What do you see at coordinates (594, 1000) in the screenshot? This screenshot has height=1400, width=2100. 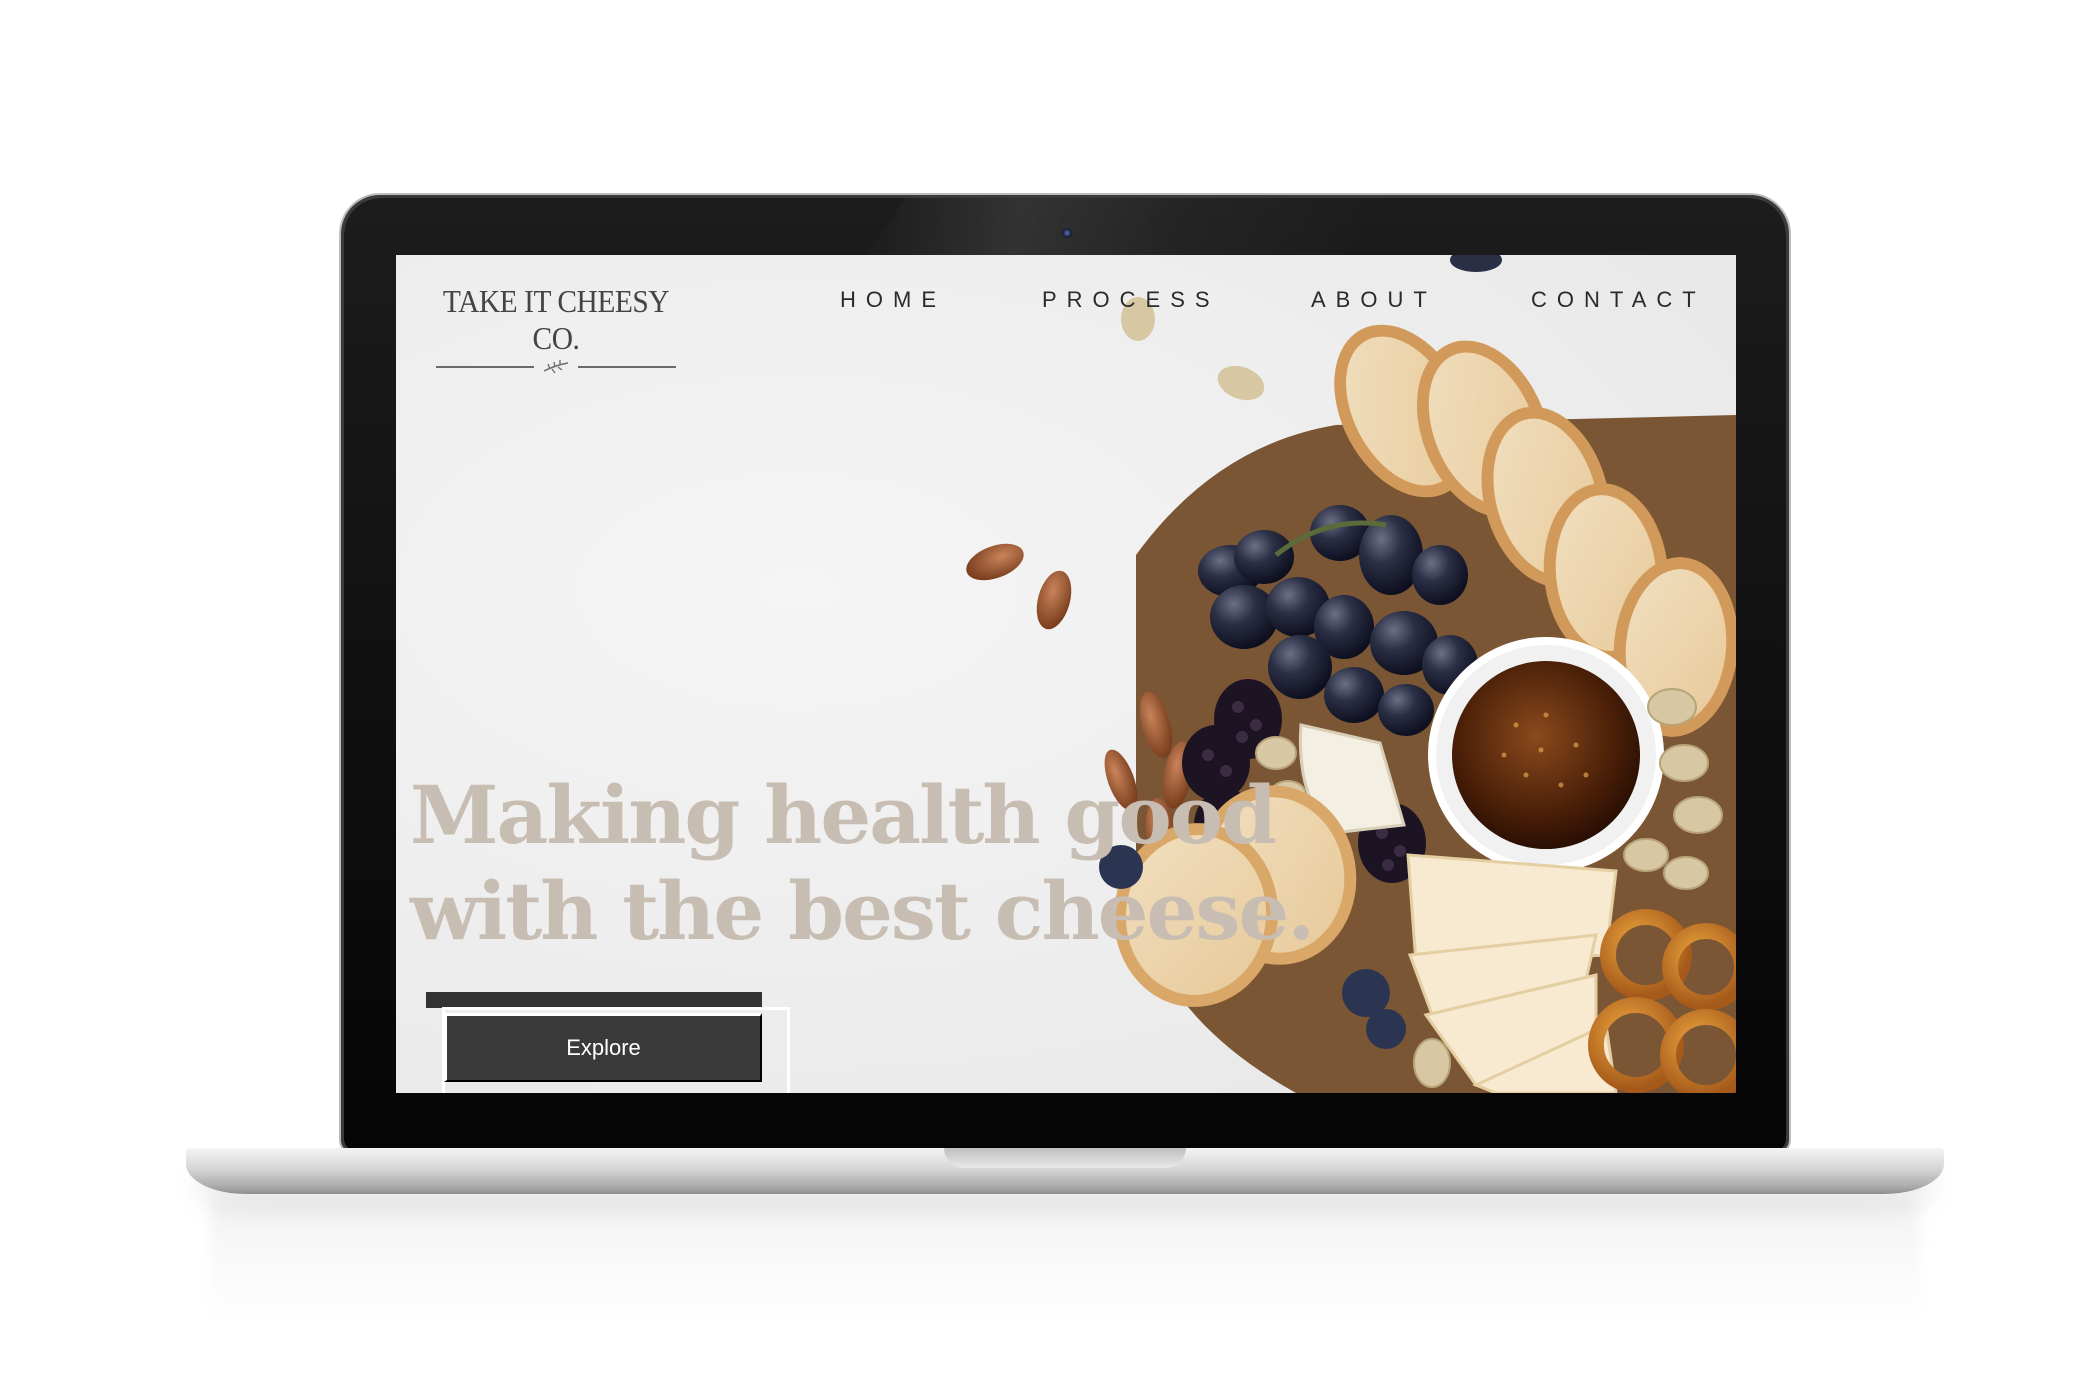 I see `explore-button-shadow` at bounding box center [594, 1000].